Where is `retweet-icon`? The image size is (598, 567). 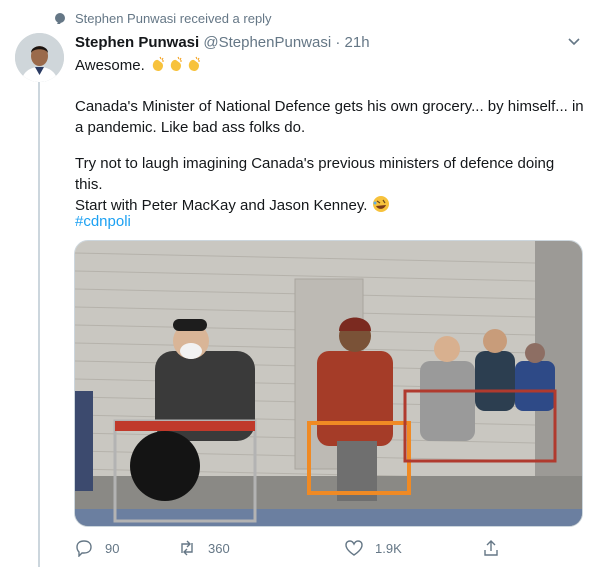
retweet-icon is located at coordinates (187, 548).